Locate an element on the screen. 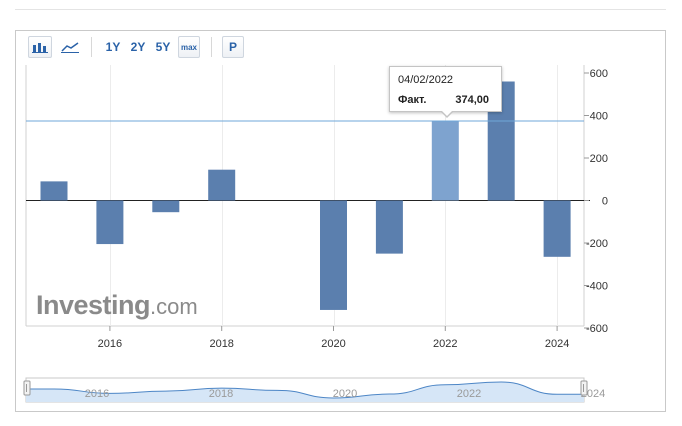 This screenshot has height=426, width=682. tooltip-label: Факт. is located at coordinates (412, 100).